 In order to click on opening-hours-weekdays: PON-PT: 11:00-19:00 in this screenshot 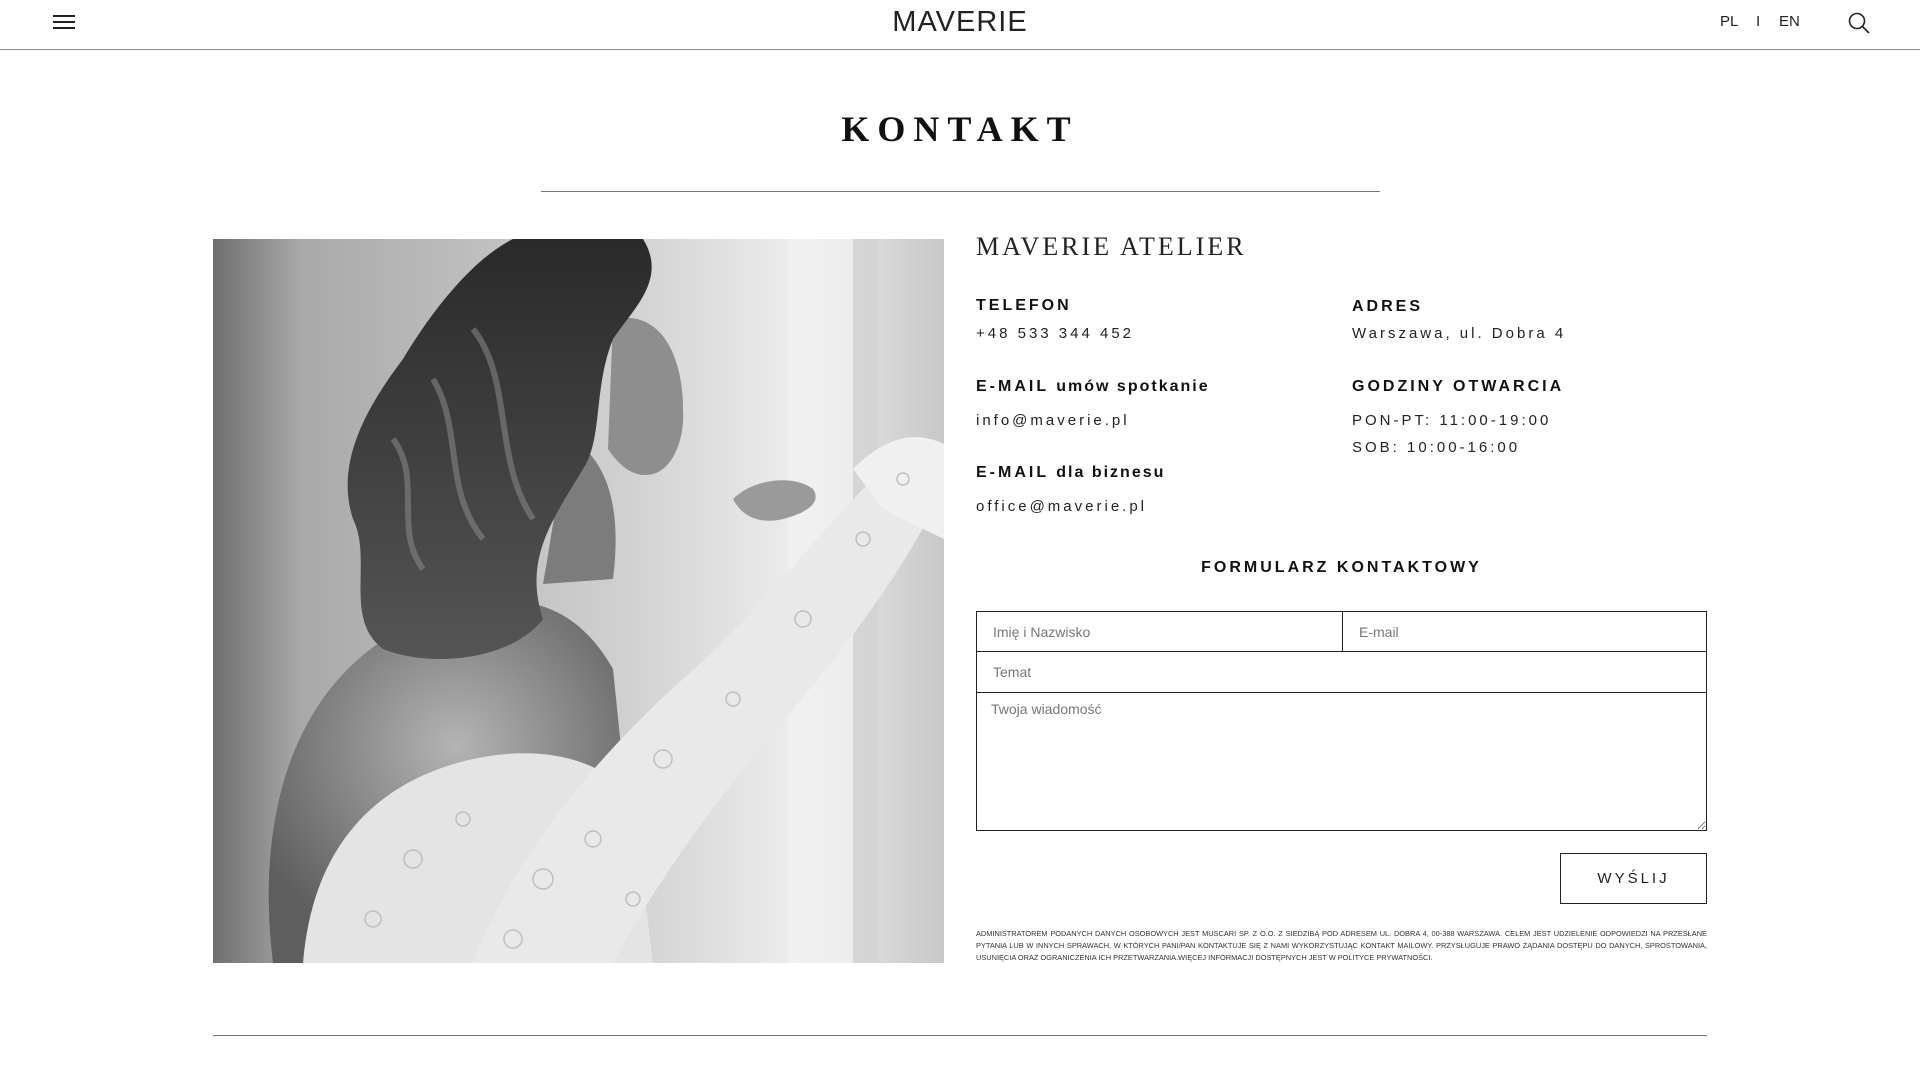, I will do `click(1452, 420)`.